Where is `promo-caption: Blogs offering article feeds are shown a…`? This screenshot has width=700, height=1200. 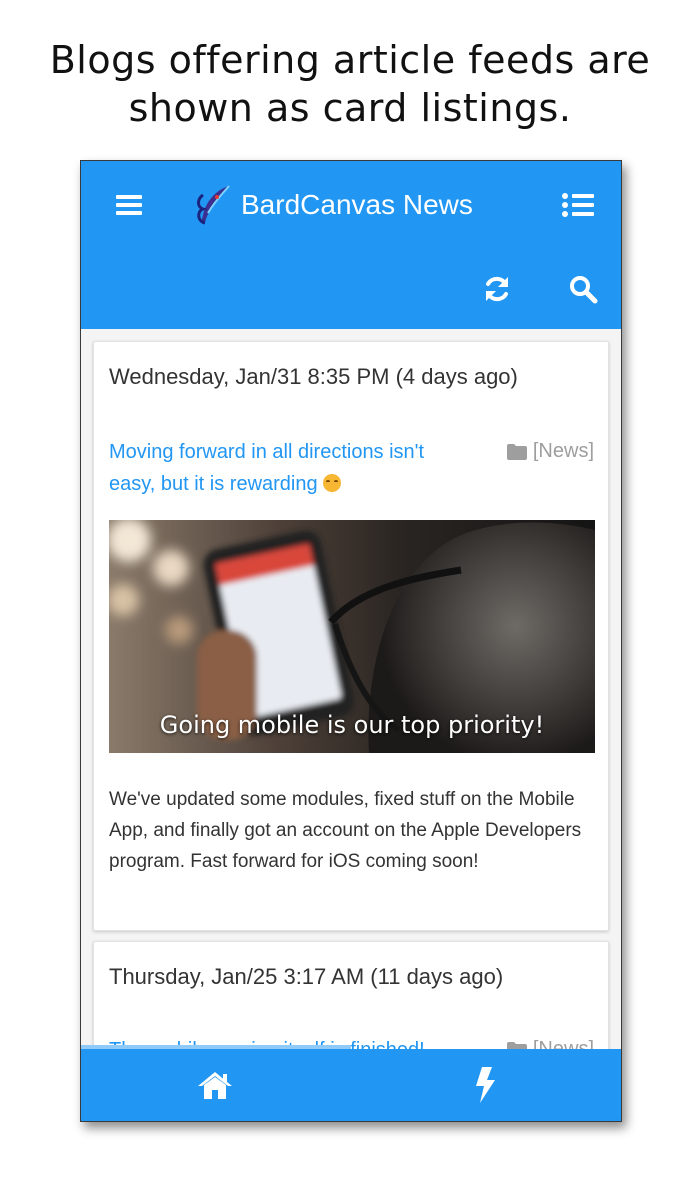 promo-caption: Blogs offering article feeds are shown a… is located at coordinates (350, 84).